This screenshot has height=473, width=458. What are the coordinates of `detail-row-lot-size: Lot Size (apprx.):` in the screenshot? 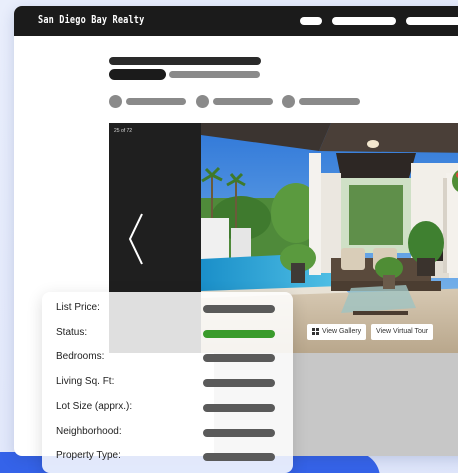 It's located at (168, 408).